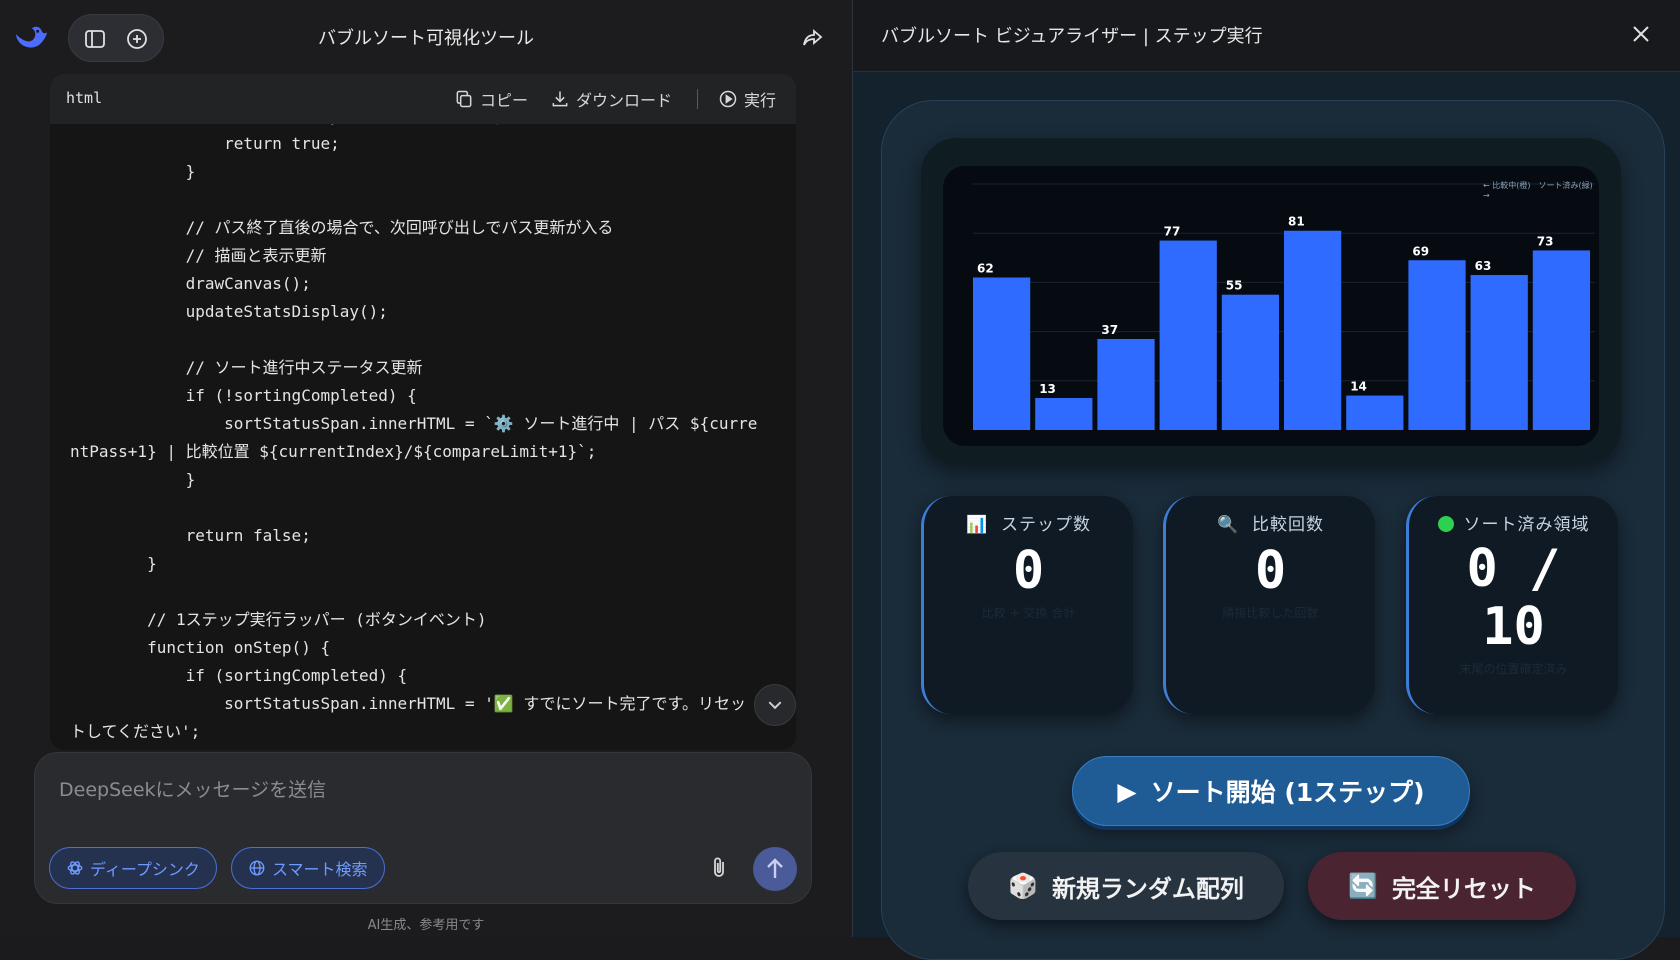 The height and width of the screenshot is (960, 1680). I want to click on preview-title: バブルソート ビジュアライザー | ステップ実行, so click(1072, 36).